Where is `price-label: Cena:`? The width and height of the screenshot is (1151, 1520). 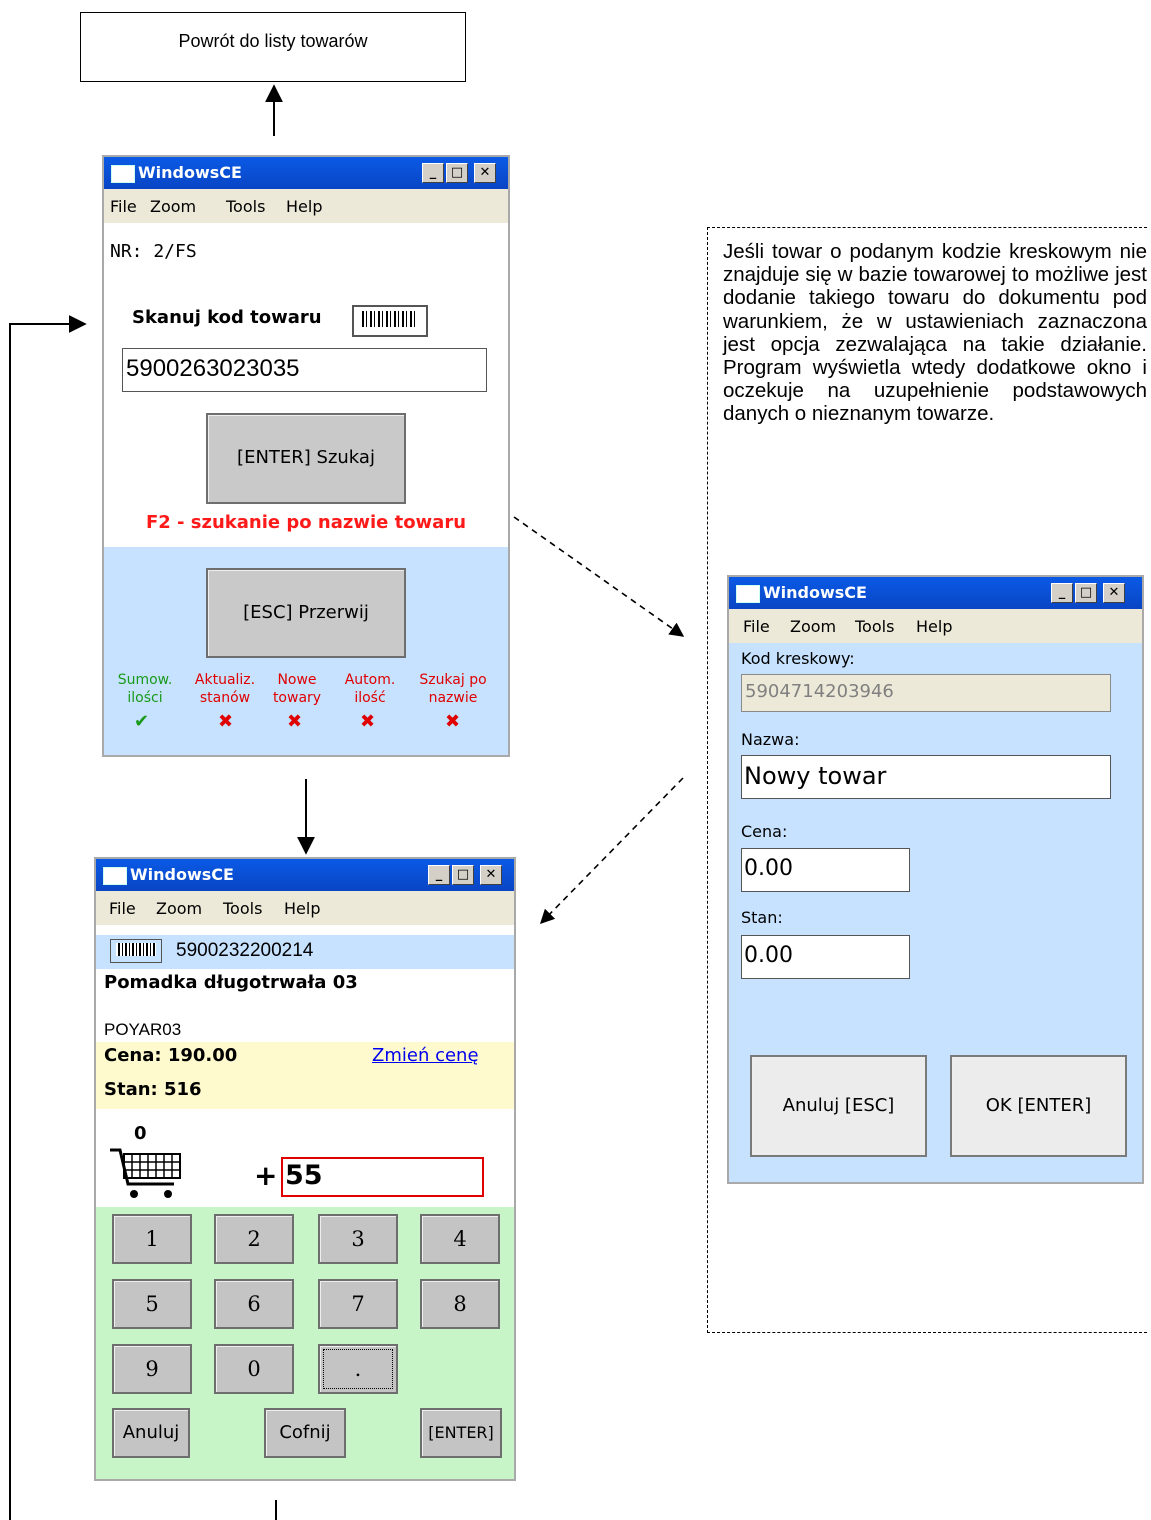 price-label: Cena: is located at coordinates (764, 831).